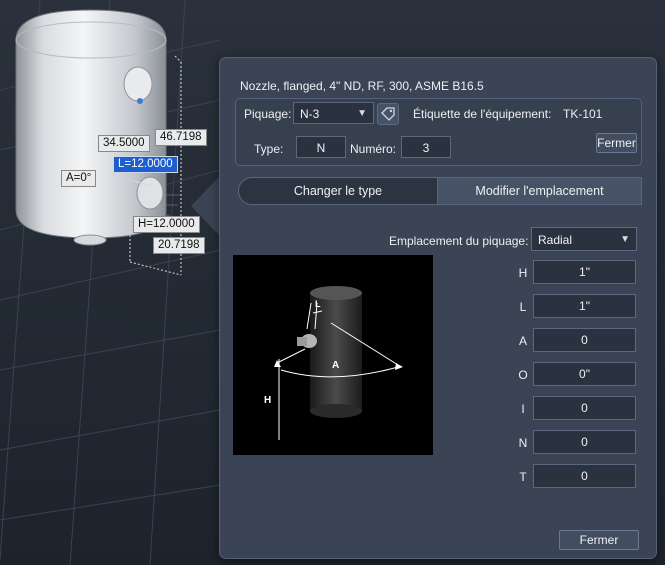 The height and width of the screenshot is (565, 665). Describe the element at coordinates (522, 341) in the screenshot. I see `param-label-a: A` at that location.